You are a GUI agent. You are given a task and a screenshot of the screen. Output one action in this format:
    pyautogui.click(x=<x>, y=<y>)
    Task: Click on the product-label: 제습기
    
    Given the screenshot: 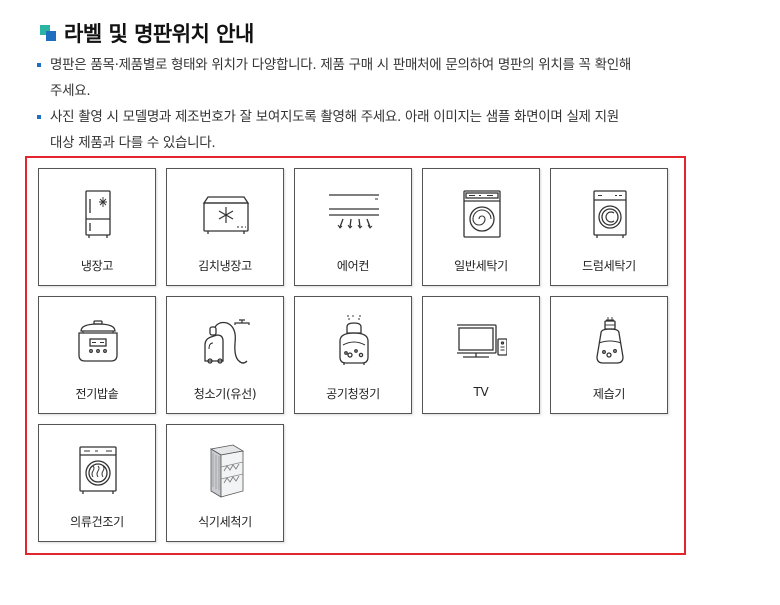 What is the action you would take?
    pyautogui.click(x=609, y=394)
    